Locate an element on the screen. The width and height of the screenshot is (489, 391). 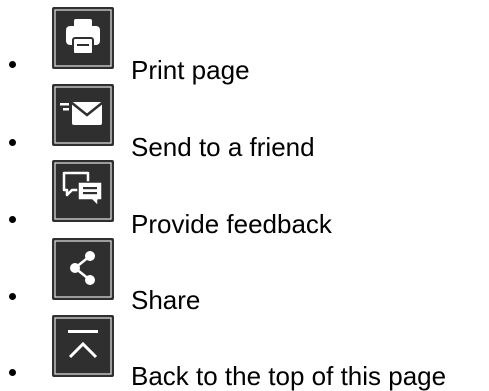
envelope-icon is located at coordinates (83, 115).